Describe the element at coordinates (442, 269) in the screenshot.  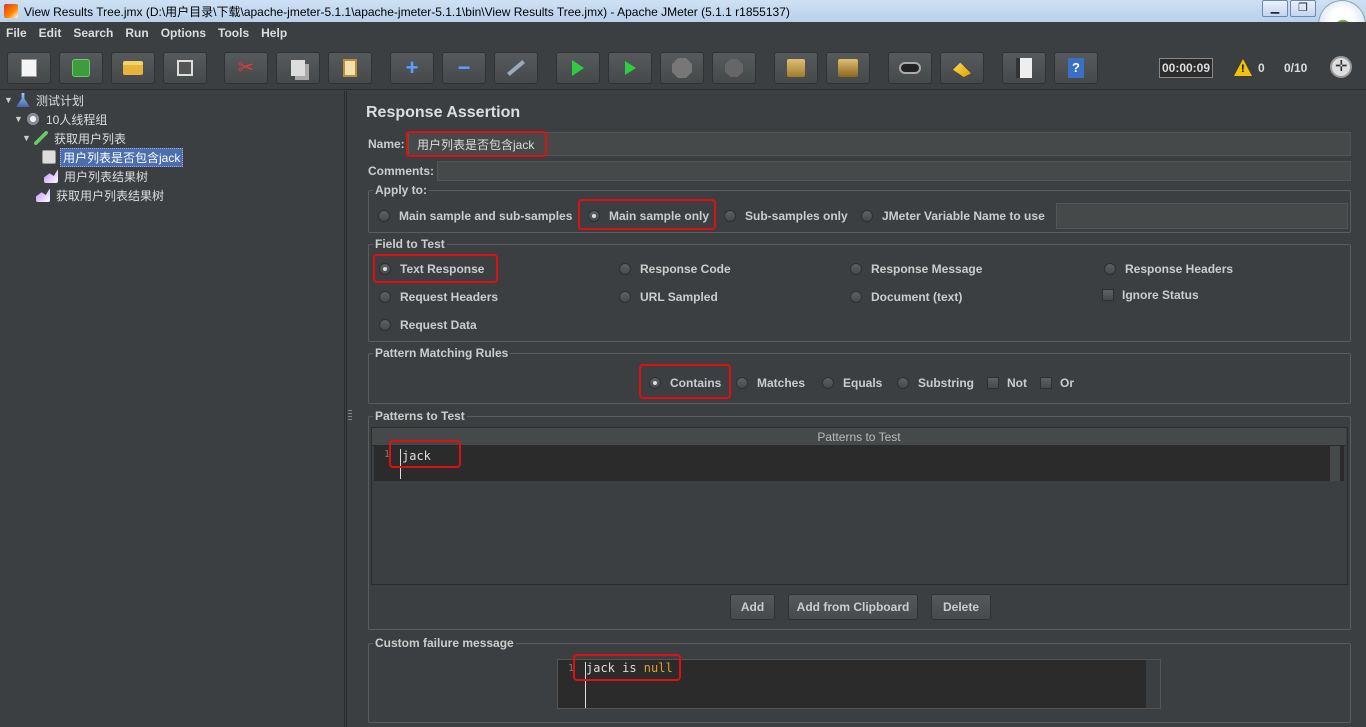
I see `radio-label: Text Response` at that location.